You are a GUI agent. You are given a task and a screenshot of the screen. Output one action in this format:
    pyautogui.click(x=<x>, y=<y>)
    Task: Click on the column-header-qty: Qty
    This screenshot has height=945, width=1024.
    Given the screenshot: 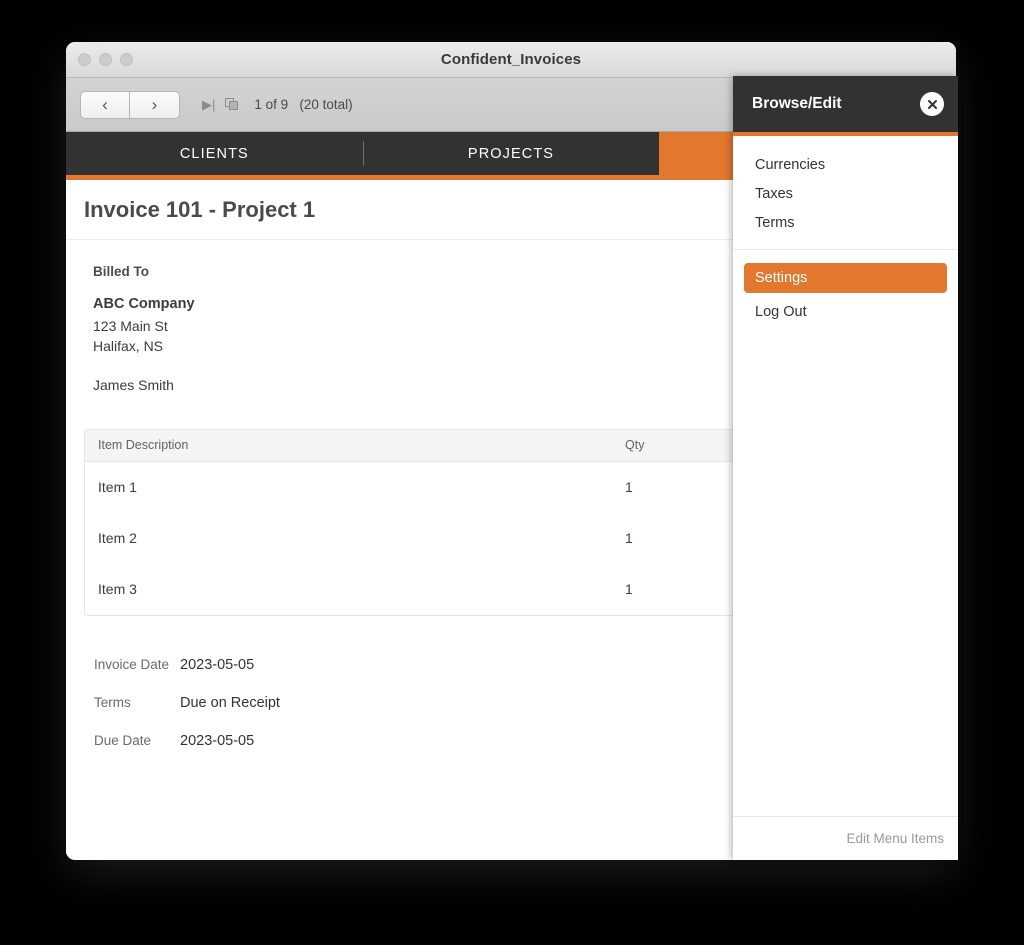 What is the action you would take?
    pyautogui.click(x=635, y=445)
    